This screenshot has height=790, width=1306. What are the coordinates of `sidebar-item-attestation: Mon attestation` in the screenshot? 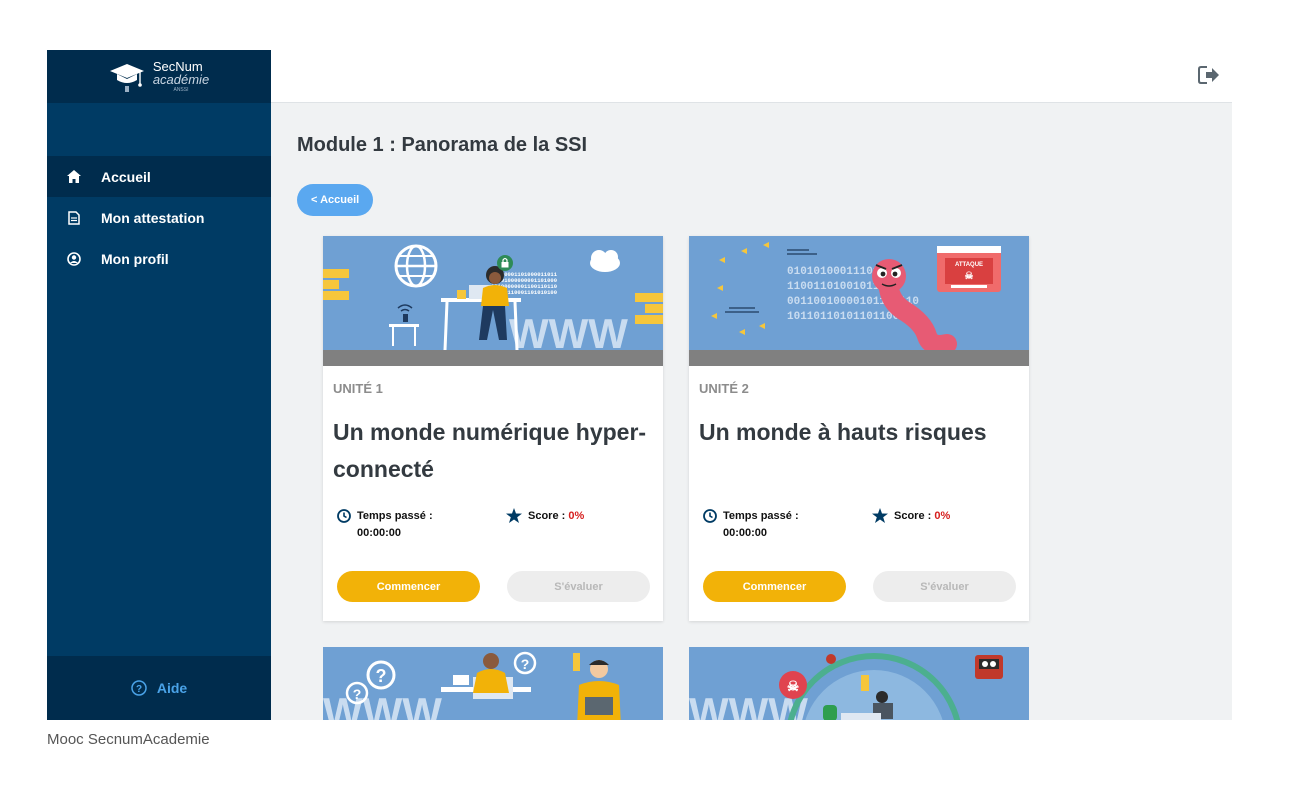 It's located at (159, 217).